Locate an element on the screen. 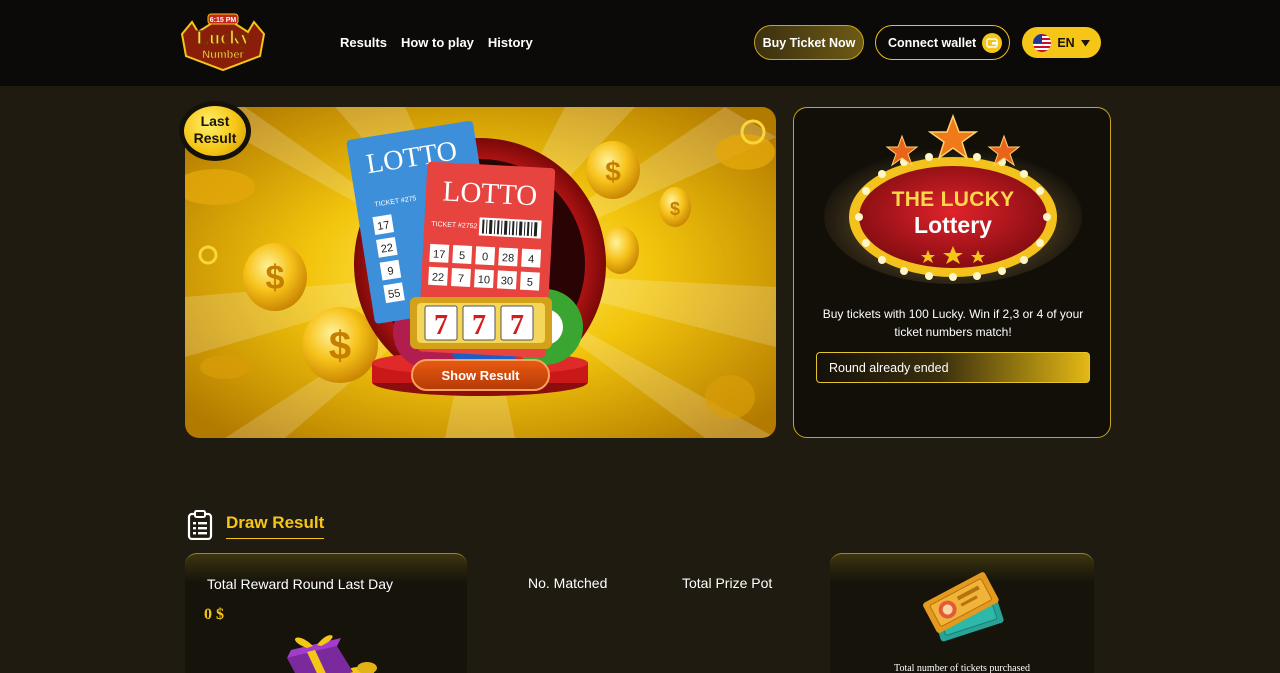 This screenshot has width=1280, height=673. logo-time: 6:15 PM is located at coordinates (223, 20).